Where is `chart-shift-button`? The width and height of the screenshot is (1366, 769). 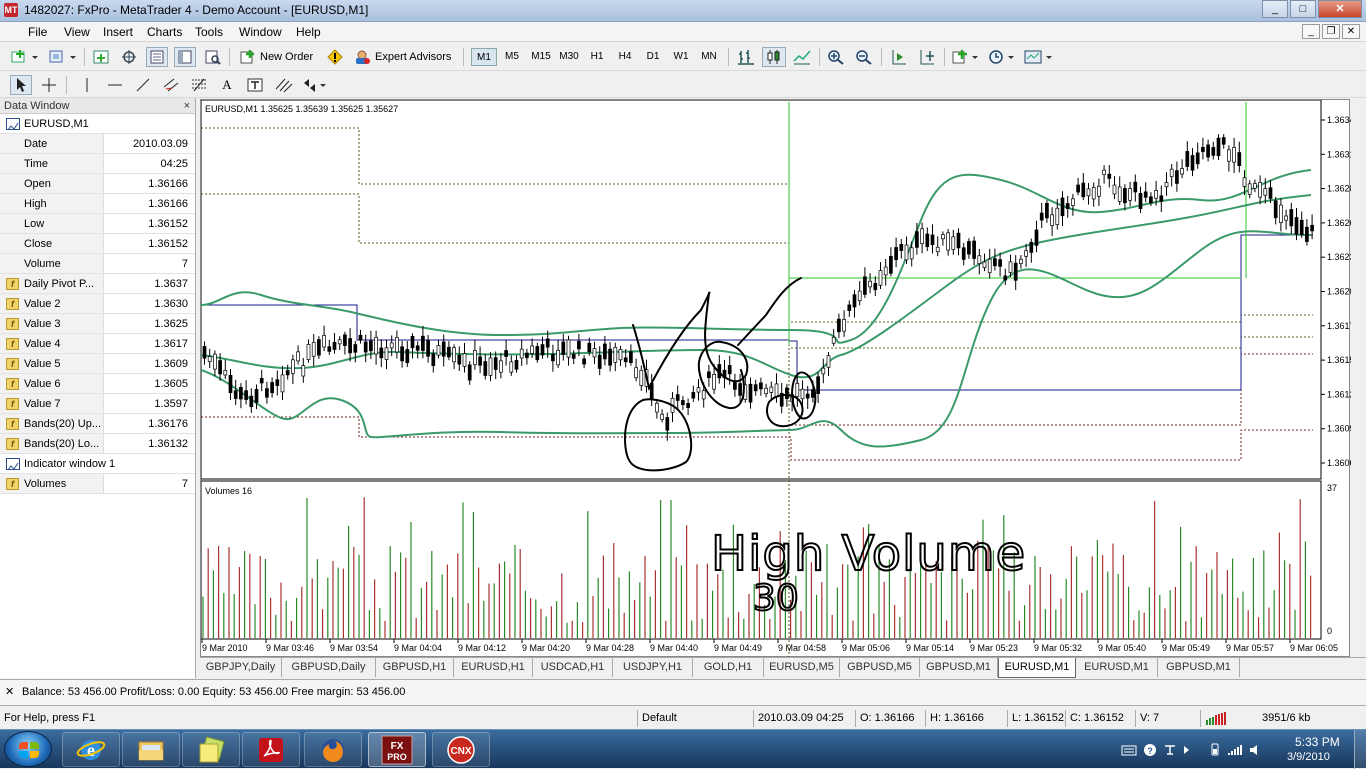
chart-shift-button is located at coordinates (927, 57).